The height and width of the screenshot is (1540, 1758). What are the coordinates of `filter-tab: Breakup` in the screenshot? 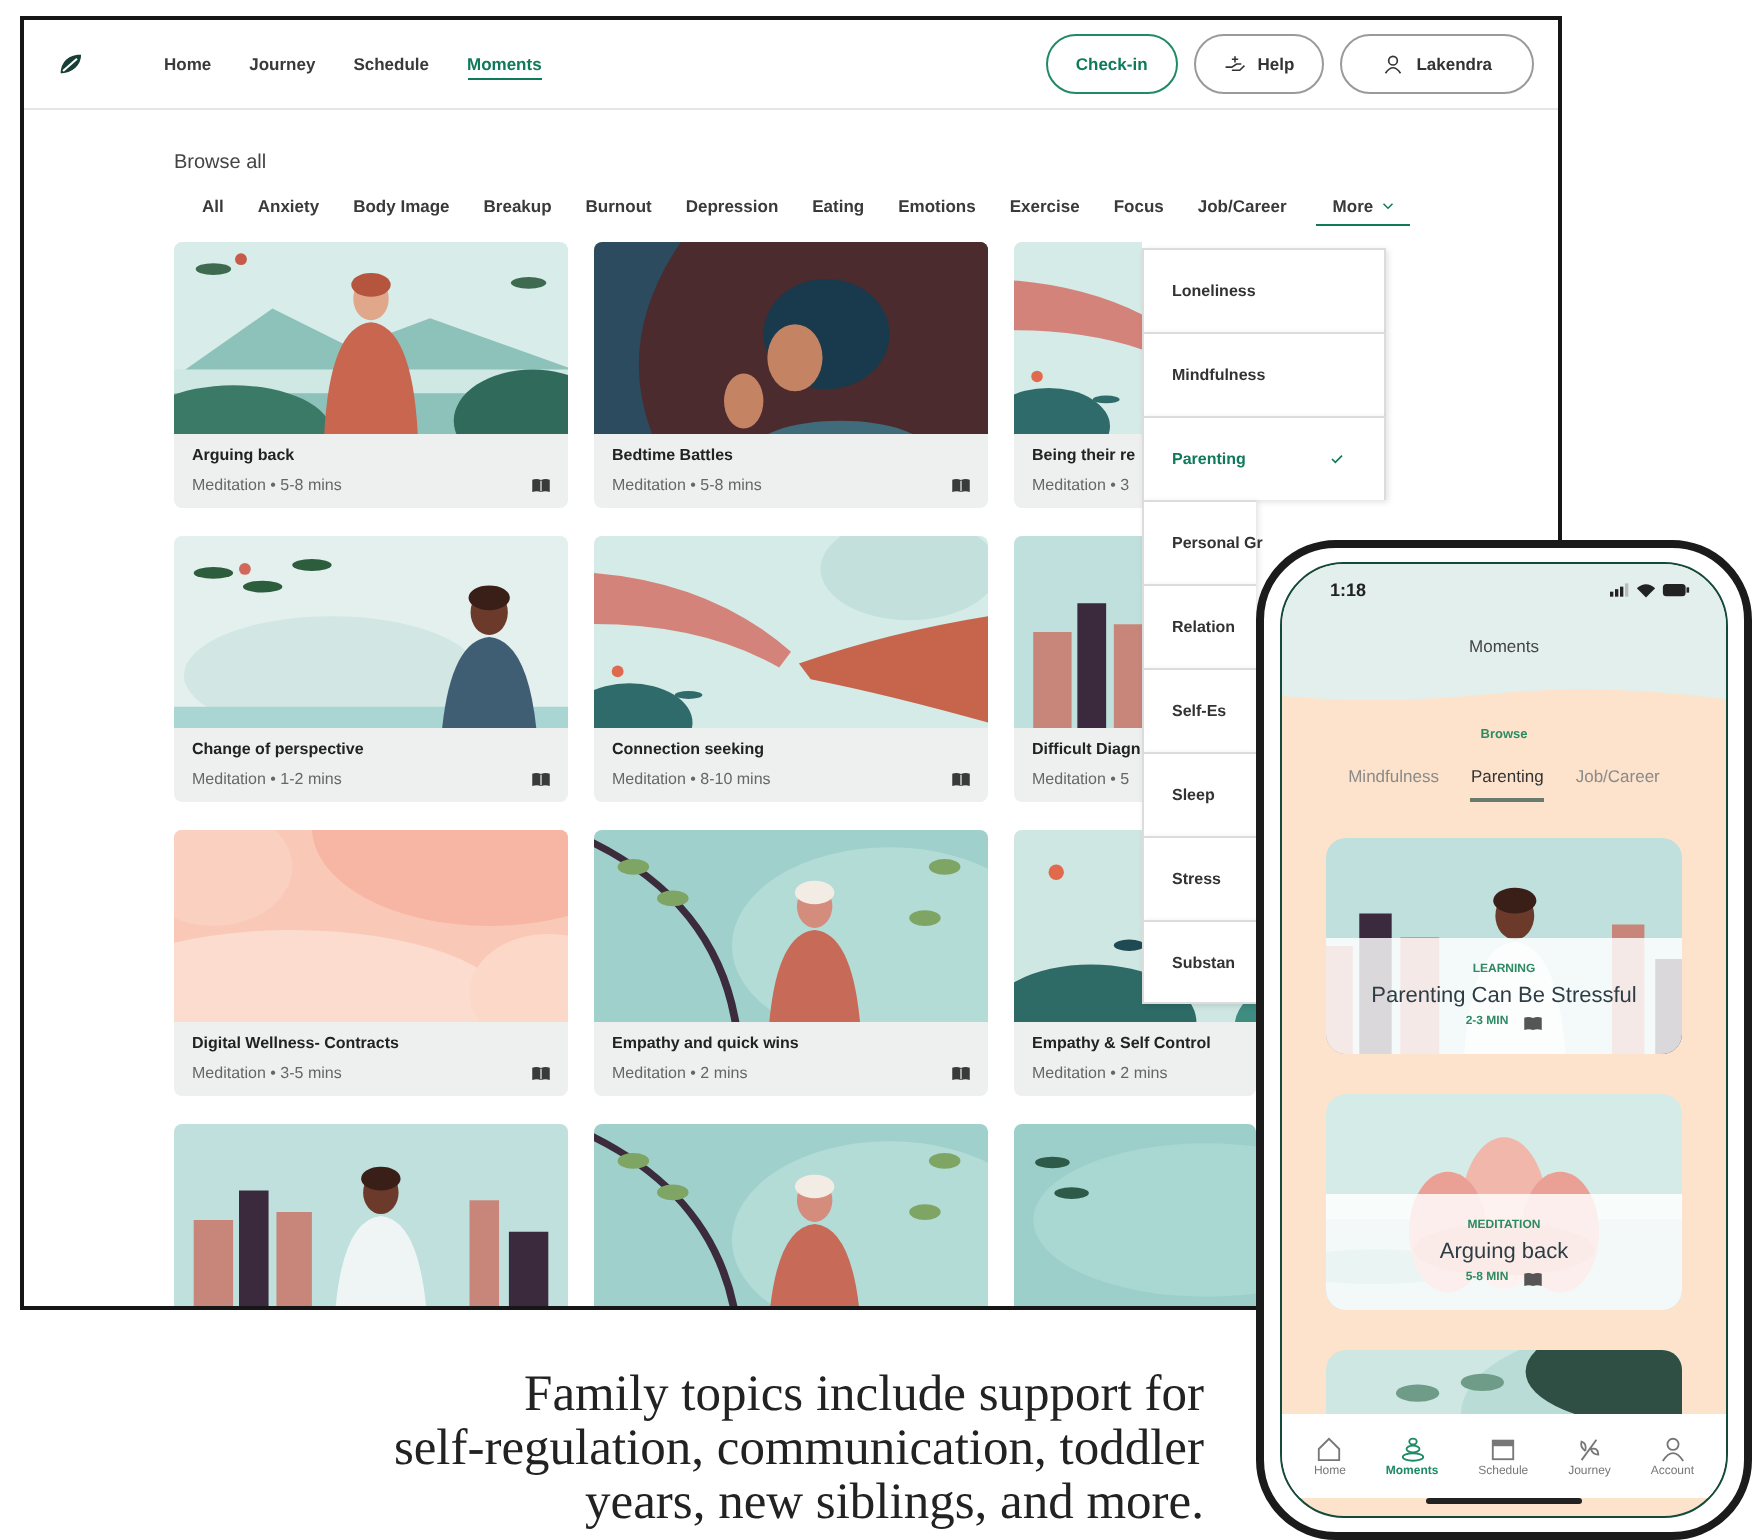 It's located at (517, 209).